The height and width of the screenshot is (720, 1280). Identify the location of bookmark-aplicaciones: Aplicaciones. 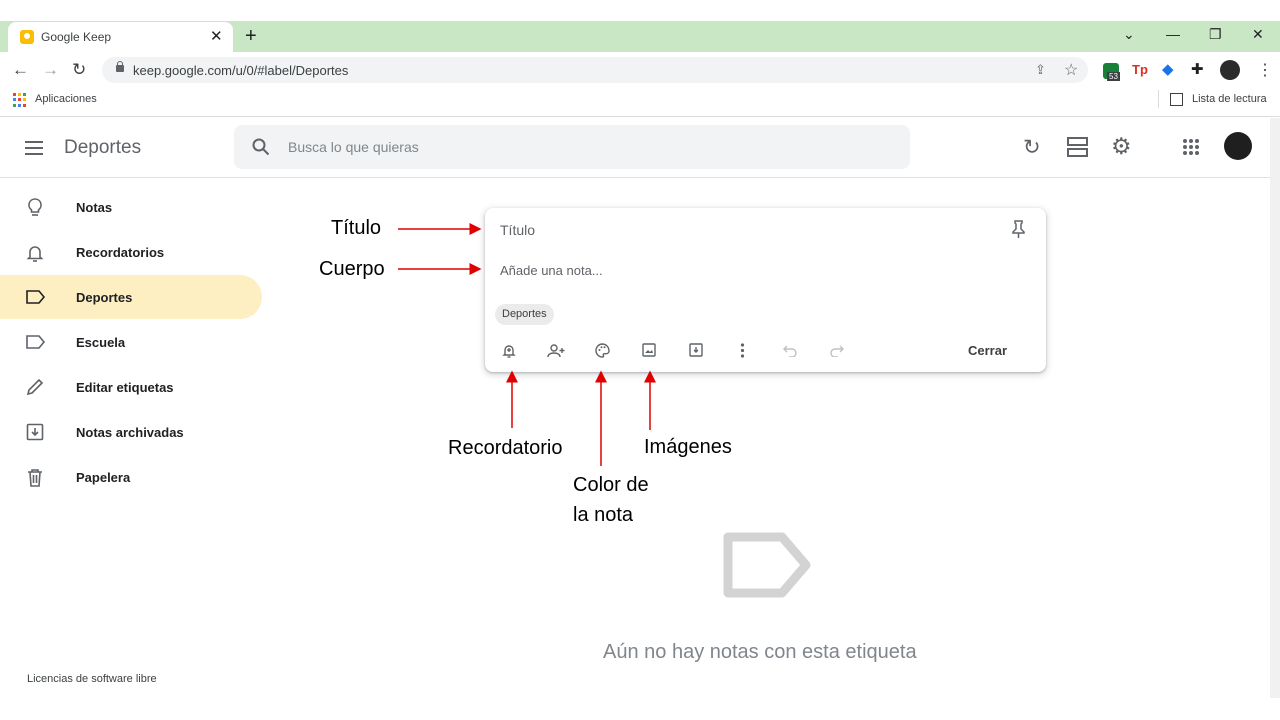
(66, 99).